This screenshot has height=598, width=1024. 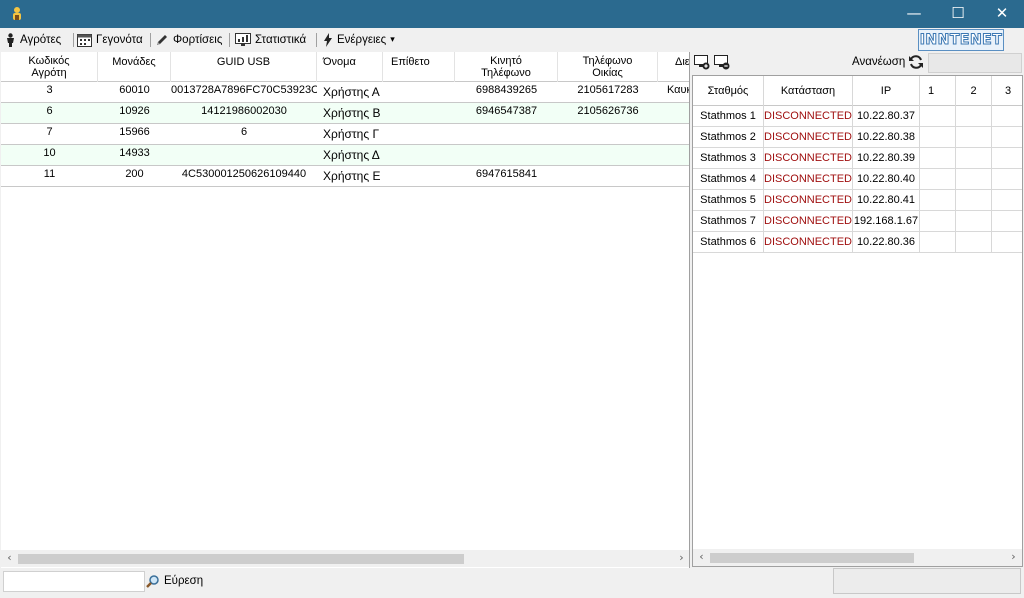 I want to click on add-station-icon, so click(x=702, y=62).